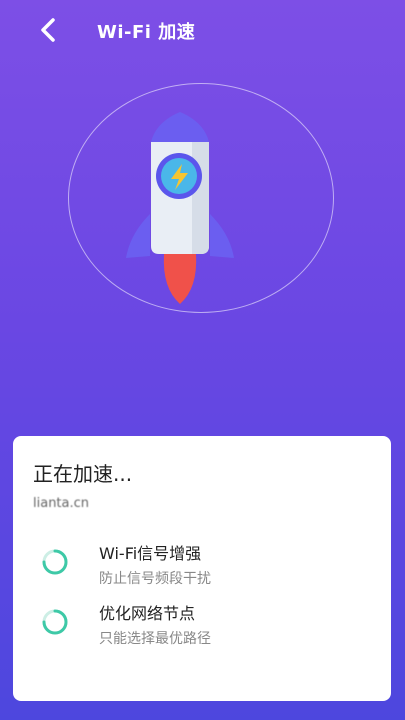 This screenshot has width=405, height=720. What do you see at coordinates (146, 32) in the screenshot?
I see `page-title: Wi-Fi 加速` at bounding box center [146, 32].